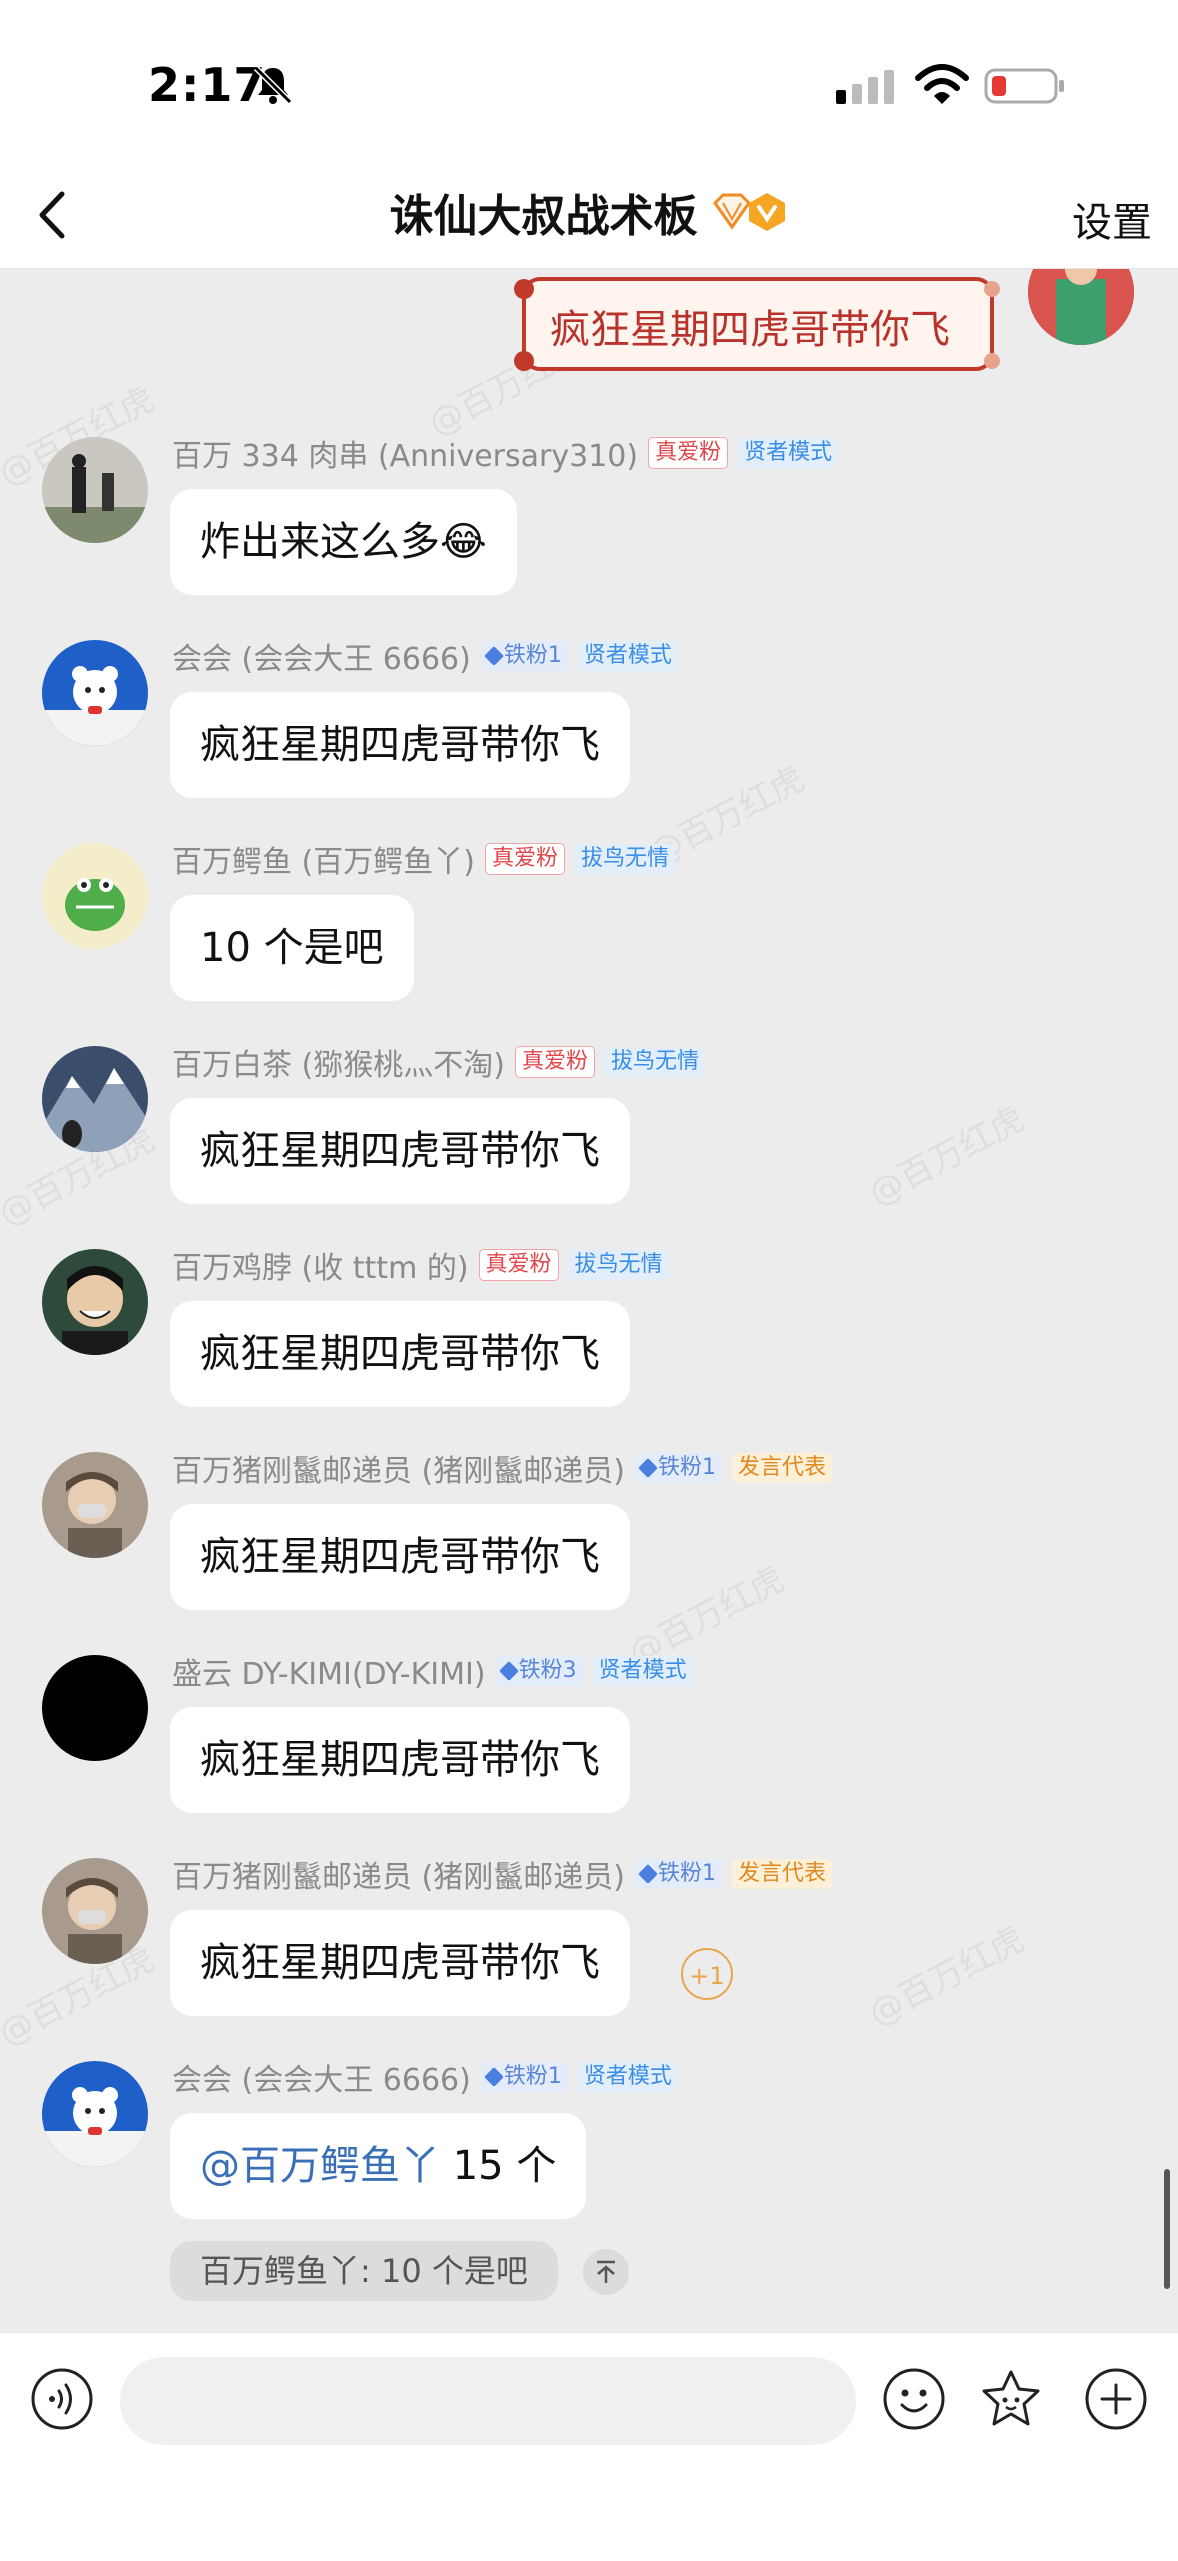  Describe the element at coordinates (1024, 86) in the screenshot. I see `battery-low-icon` at that location.